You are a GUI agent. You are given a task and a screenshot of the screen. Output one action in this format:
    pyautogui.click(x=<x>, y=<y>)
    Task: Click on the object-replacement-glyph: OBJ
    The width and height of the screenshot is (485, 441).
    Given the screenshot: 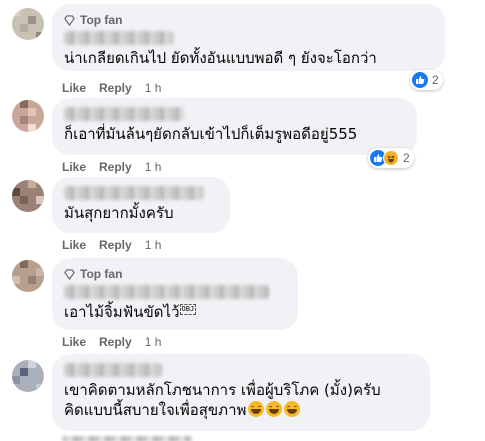 What is the action you would take?
    pyautogui.click(x=188, y=309)
    